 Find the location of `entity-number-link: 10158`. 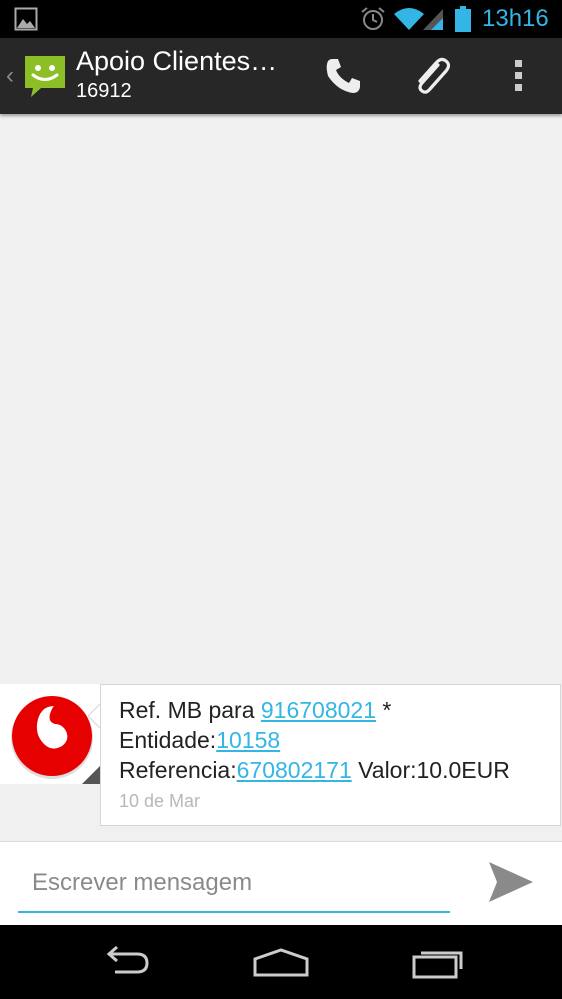

entity-number-link: 10158 is located at coordinates (248, 740).